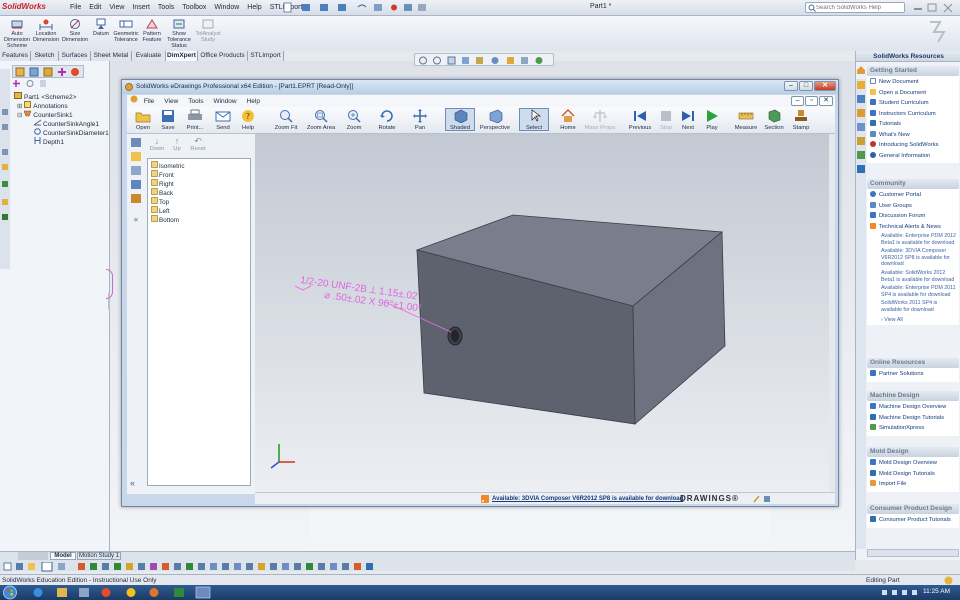 The height and width of the screenshot is (600, 960). Describe the element at coordinates (149, 56) in the screenshot. I see `tab-evaluate: Evaluate` at that location.